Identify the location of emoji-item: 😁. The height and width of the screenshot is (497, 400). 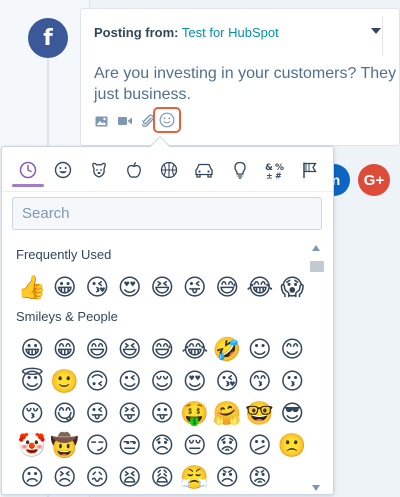
(65, 351).